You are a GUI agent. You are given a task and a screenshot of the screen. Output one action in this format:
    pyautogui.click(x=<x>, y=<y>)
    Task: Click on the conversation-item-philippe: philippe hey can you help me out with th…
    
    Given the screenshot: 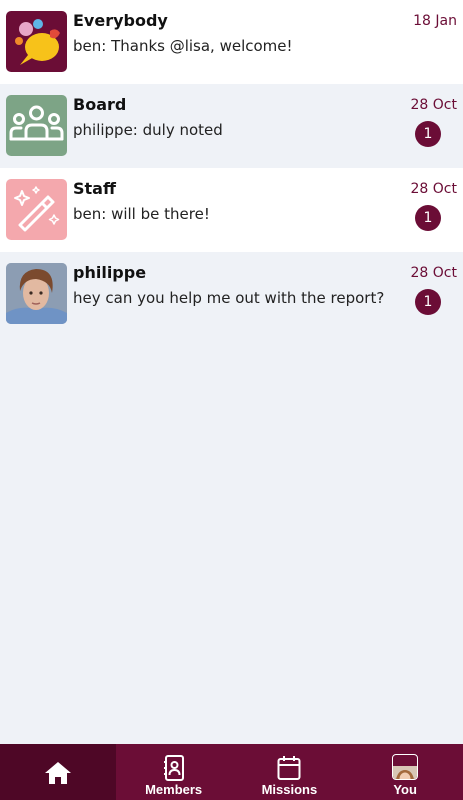 What is the action you would take?
    pyautogui.click(x=231, y=294)
    